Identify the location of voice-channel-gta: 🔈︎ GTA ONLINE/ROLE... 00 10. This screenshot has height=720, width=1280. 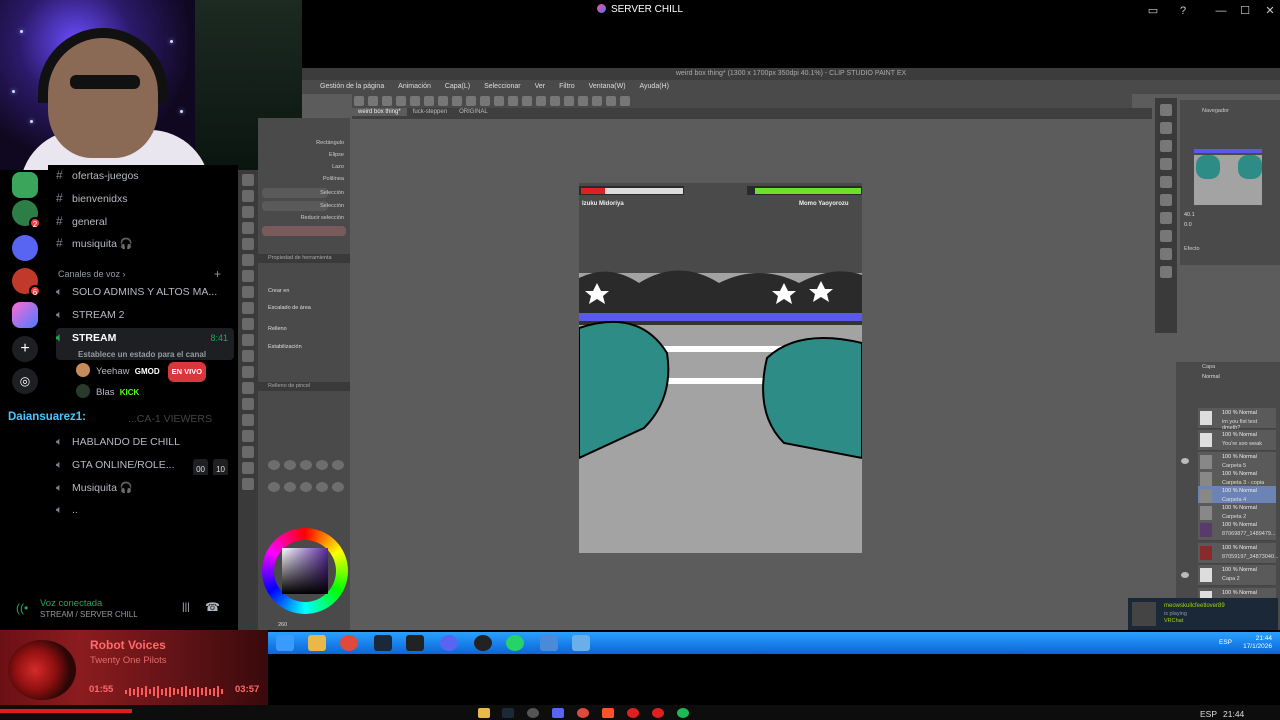
(145, 465).